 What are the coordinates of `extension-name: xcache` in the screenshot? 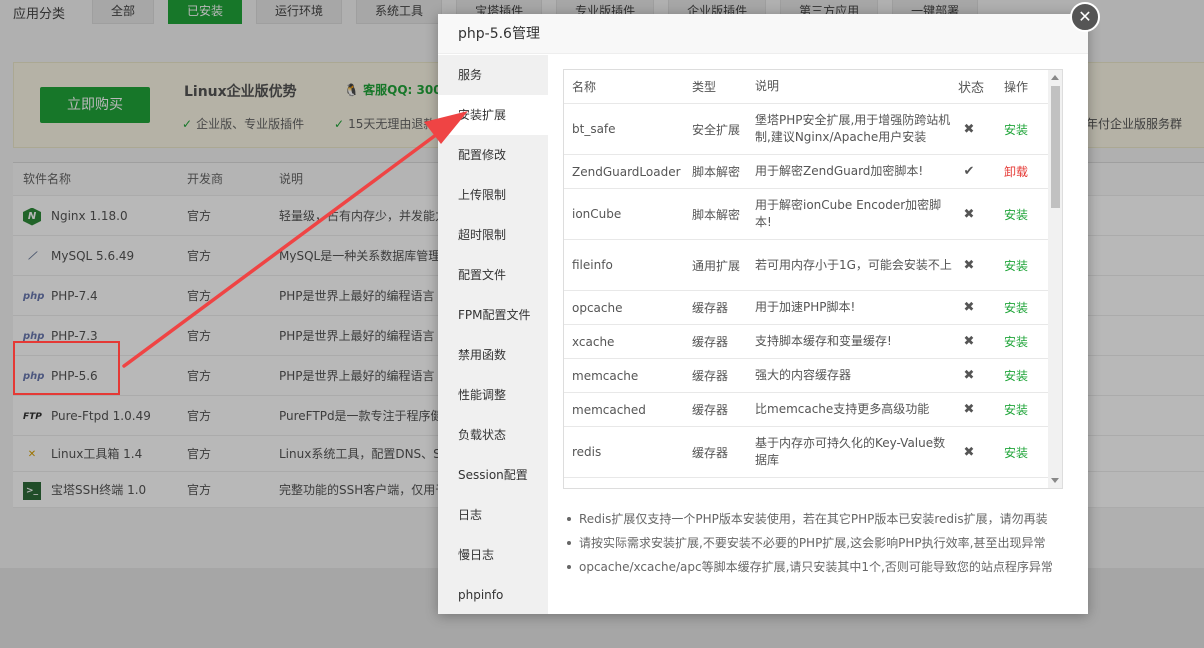 It's located at (593, 341).